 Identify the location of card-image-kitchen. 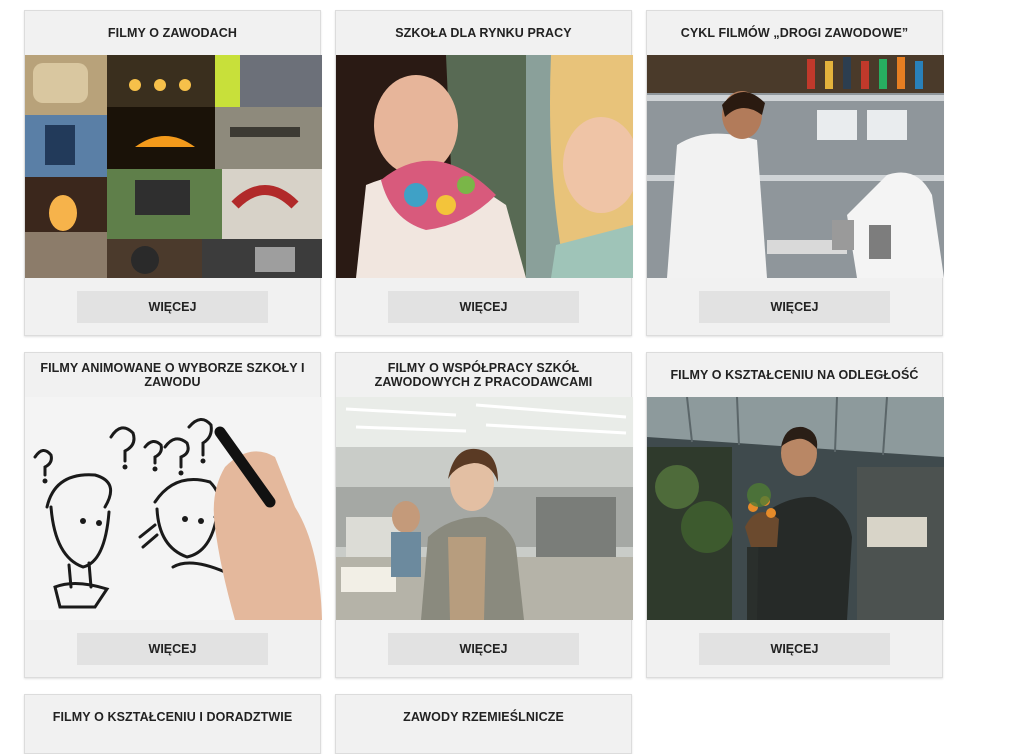
(795, 166).